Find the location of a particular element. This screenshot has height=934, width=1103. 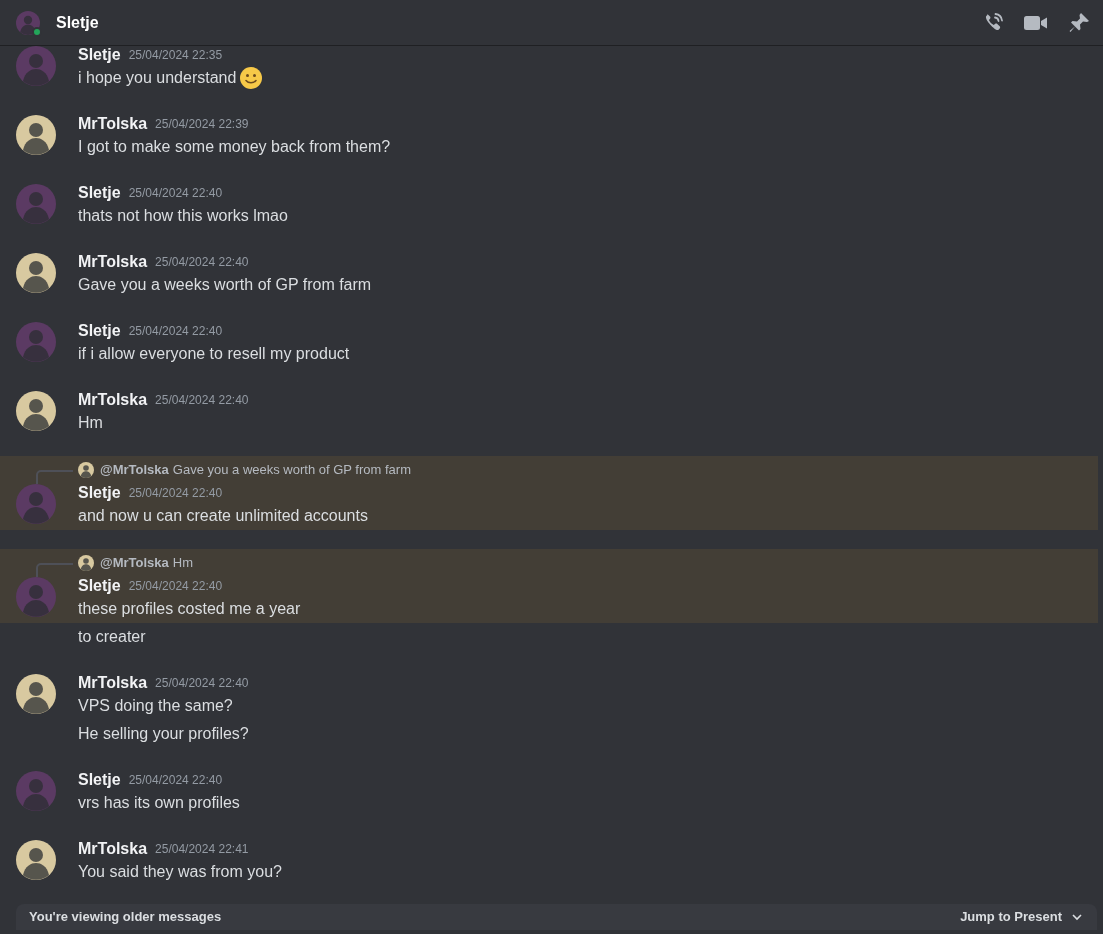

message-text: You said they was from you? is located at coordinates (180, 872).